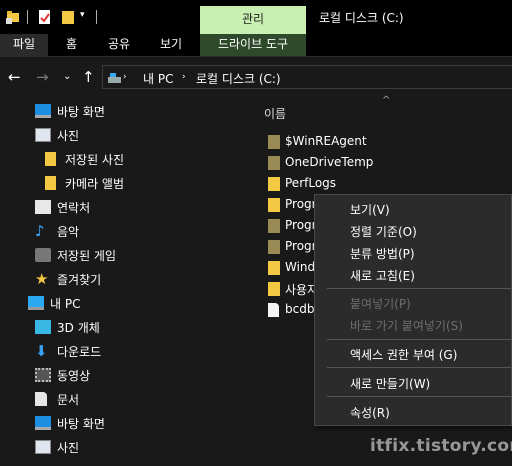 The width and height of the screenshot is (512, 466). Describe the element at coordinates (370, 210) in the screenshot. I see `menu-item-label: 보기(V)` at that location.